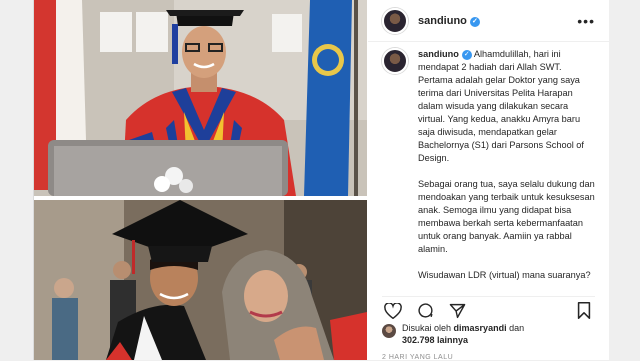 The image size is (640, 361). Describe the element at coordinates (488, 21) in the screenshot. I see `post-header: sandiuno ✓ •••` at that location.